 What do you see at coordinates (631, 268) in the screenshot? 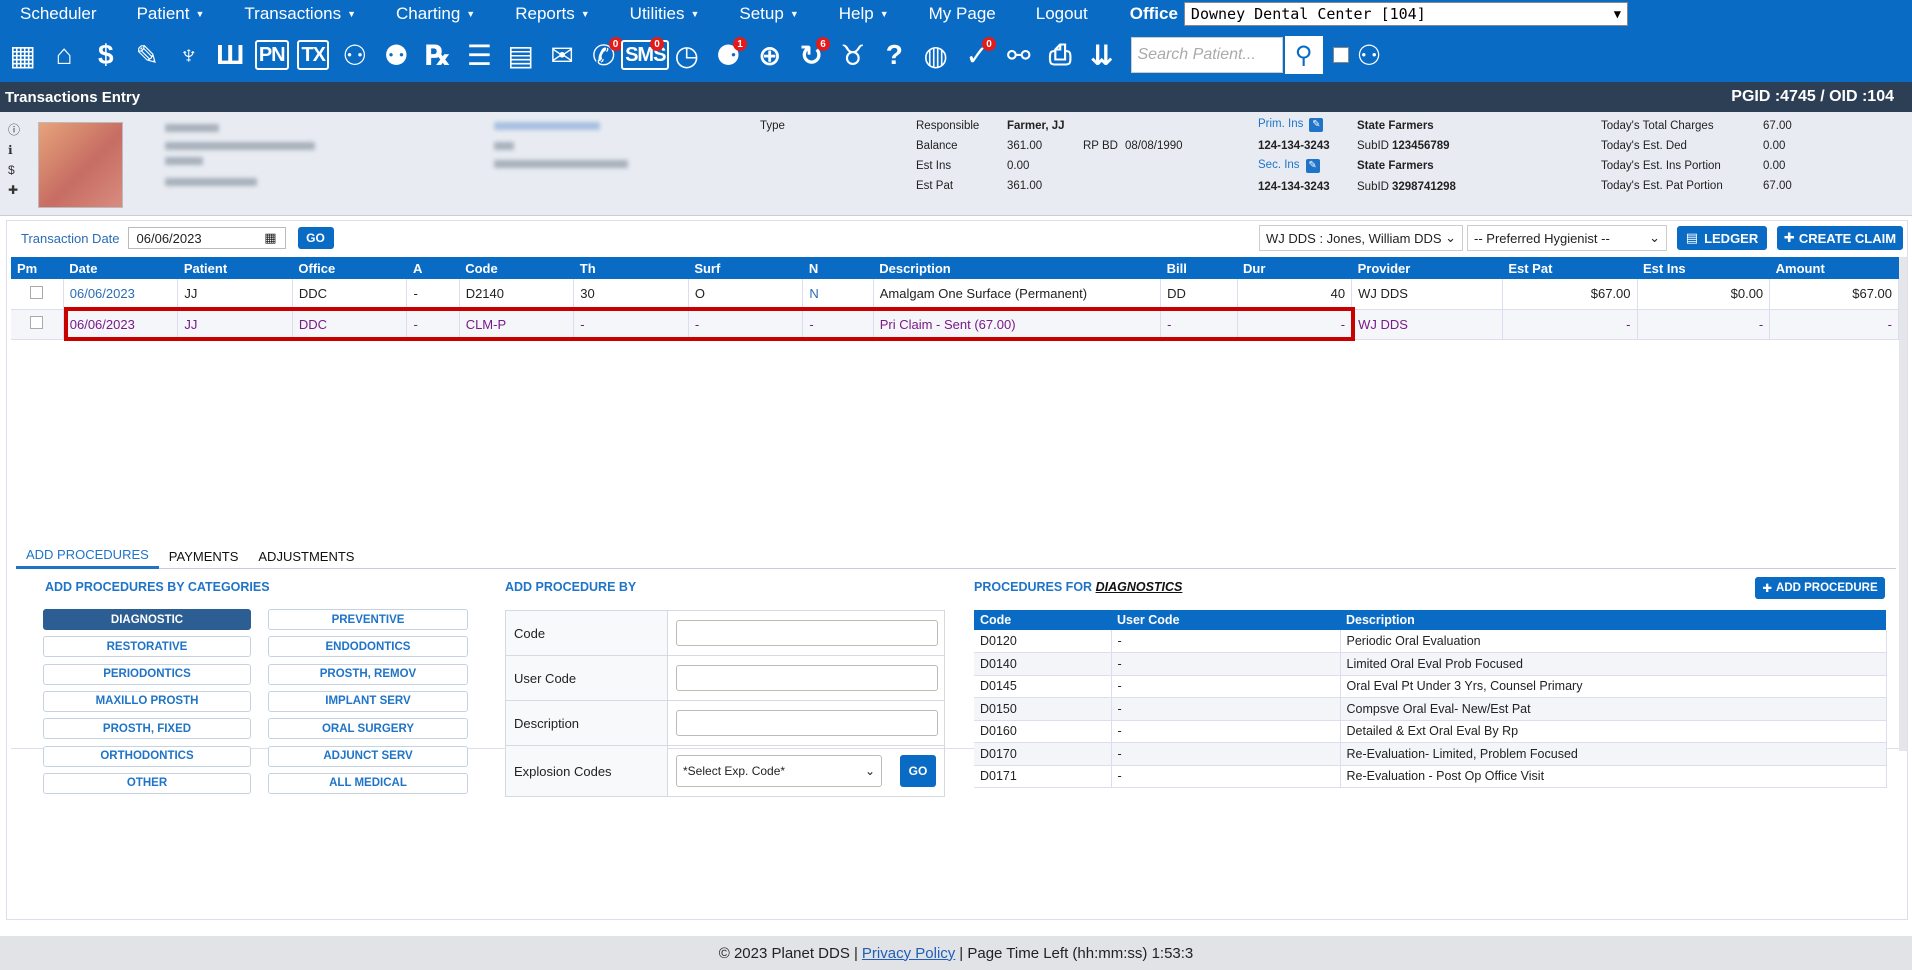
I see `column-header-th: Th` at bounding box center [631, 268].